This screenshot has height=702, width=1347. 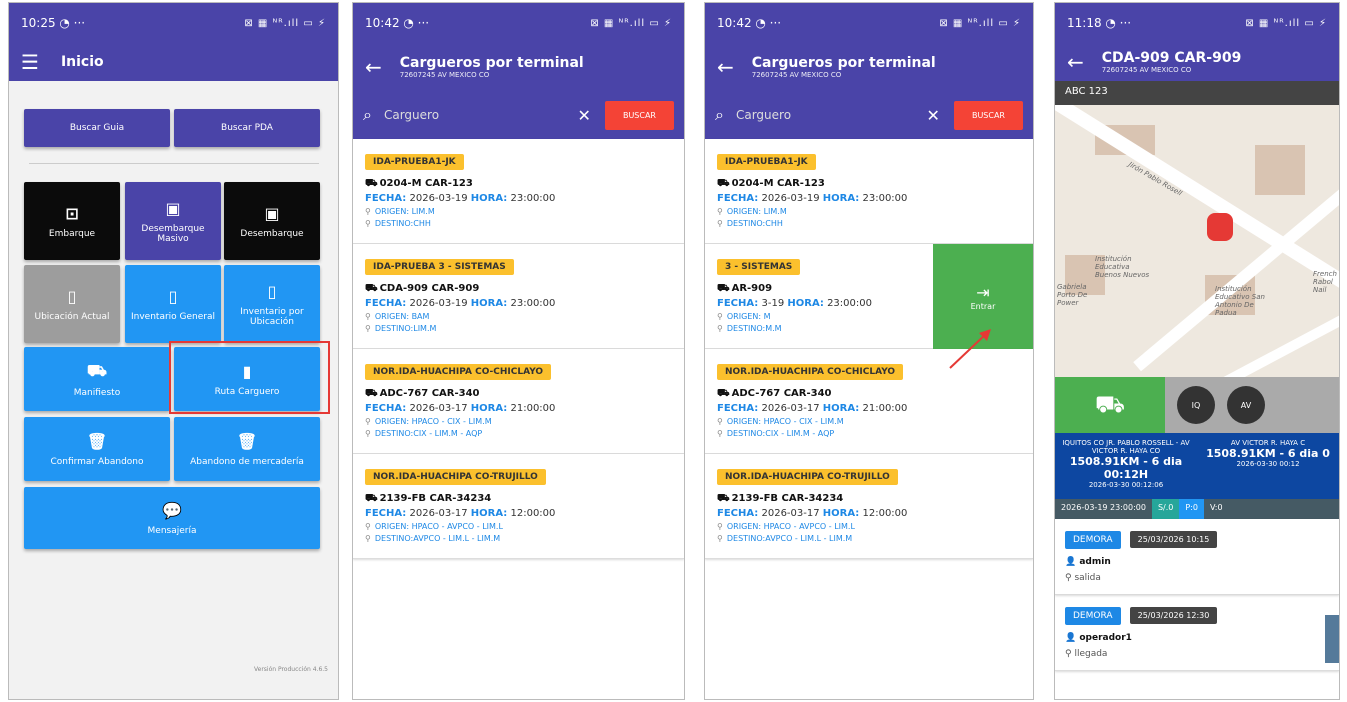 I want to click on stats-s: S/.0, so click(x=1165, y=509).